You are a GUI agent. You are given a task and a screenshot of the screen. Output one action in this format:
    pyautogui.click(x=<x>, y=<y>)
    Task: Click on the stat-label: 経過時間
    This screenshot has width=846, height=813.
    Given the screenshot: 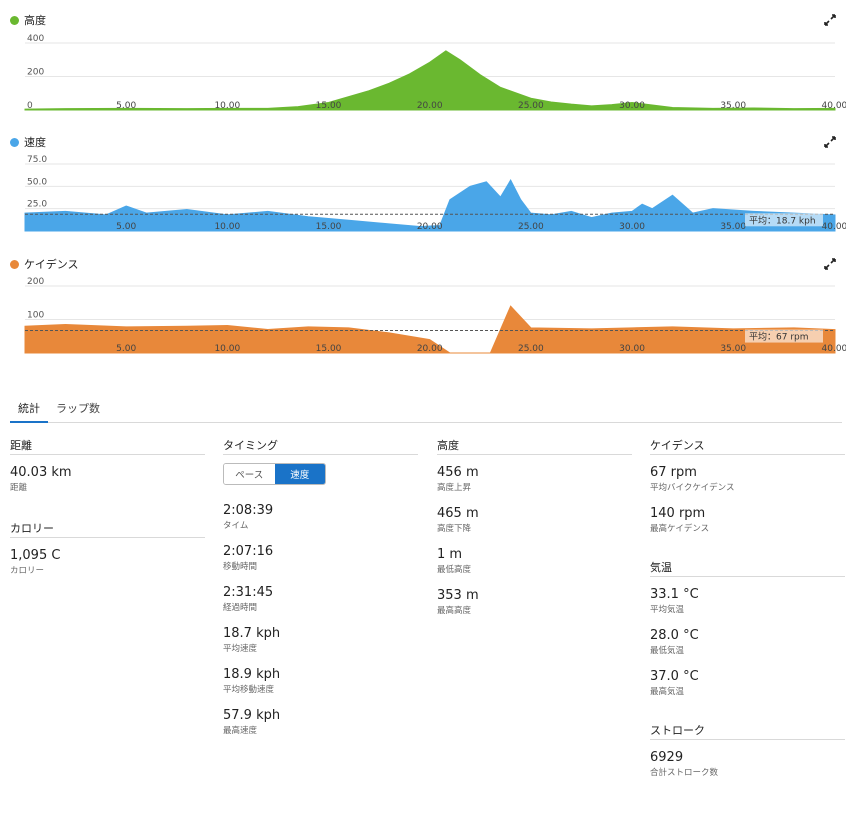 What is the action you would take?
    pyautogui.click(x=240, y=608)
    